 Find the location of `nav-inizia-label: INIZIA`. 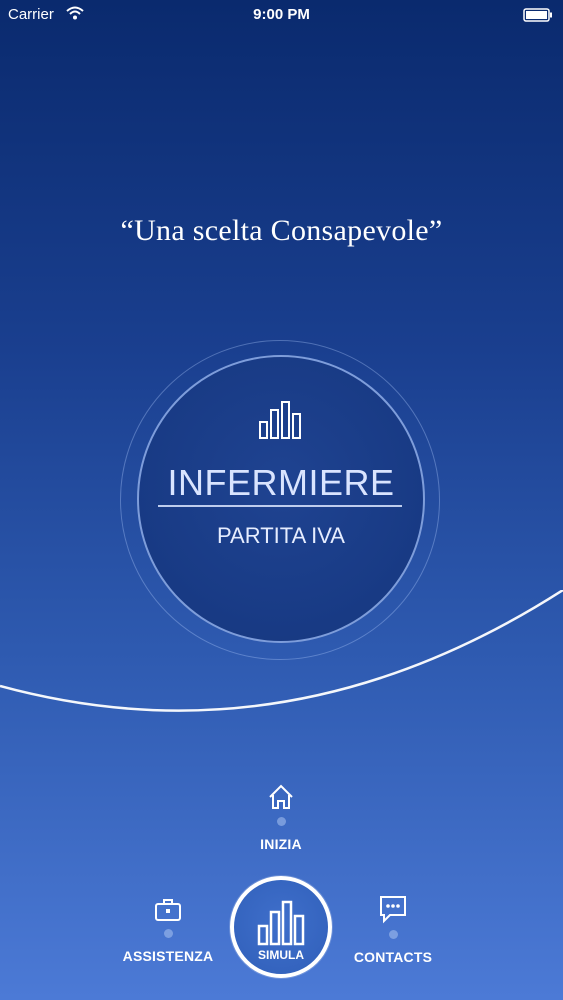

nav-inizia-label: INIZIA is located at coordinates (281, 844).